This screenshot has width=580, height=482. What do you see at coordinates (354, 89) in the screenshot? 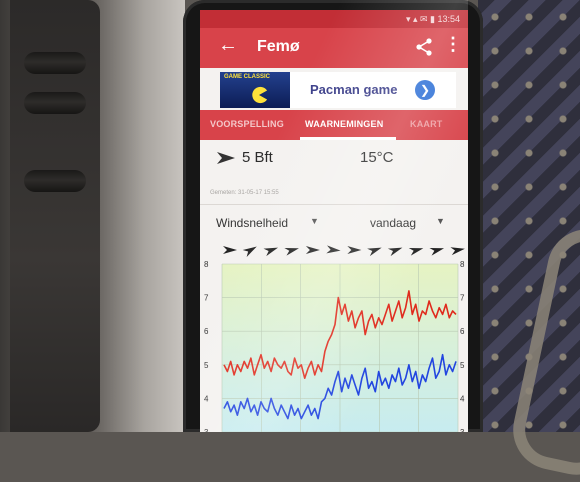
I see `ad-text: Pacman game` at bounding box center [354, 89].